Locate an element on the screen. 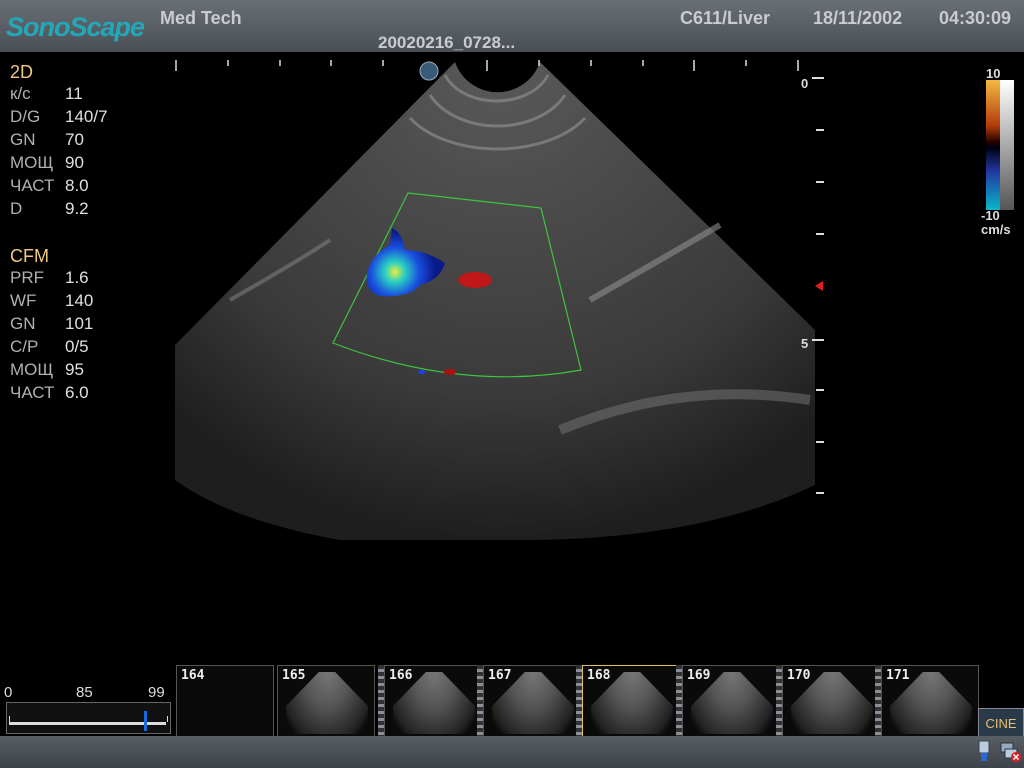 The height and width of the screenshot is (768, 1024). cine-thumbnail: 171 is located at coordinates (930, 701).